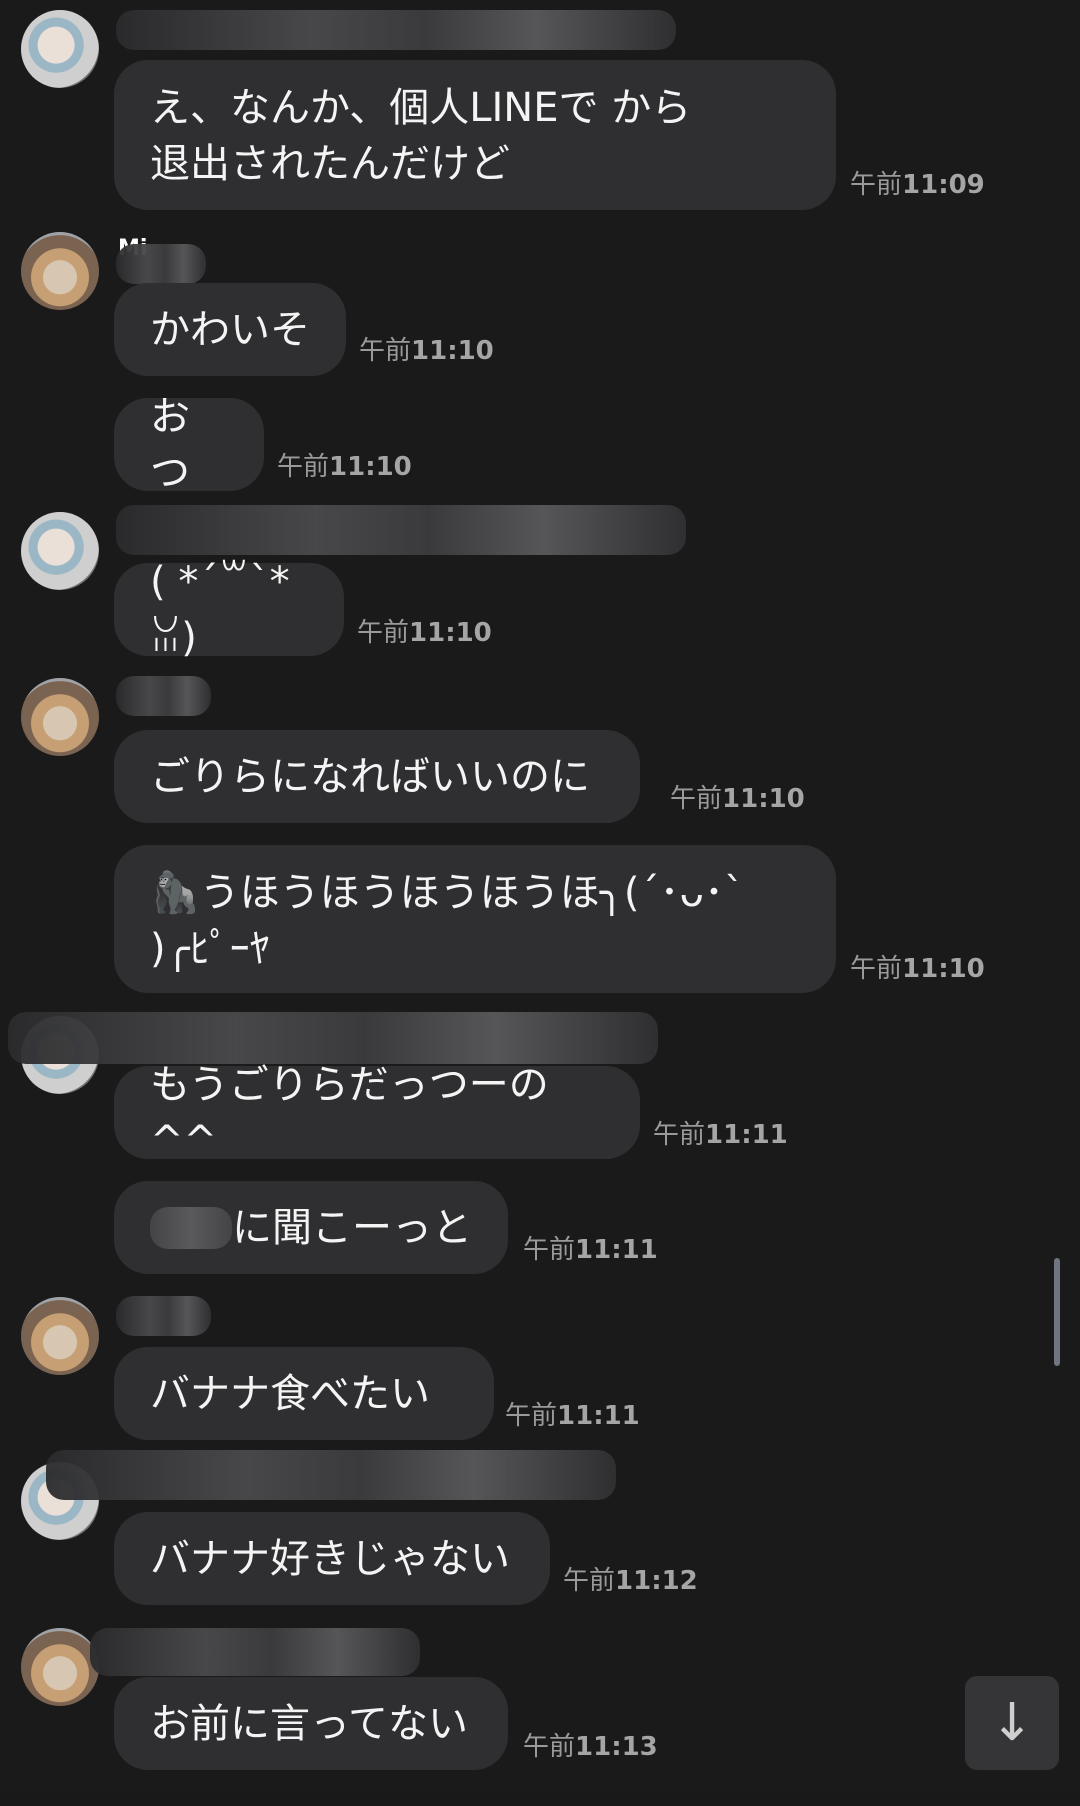 The width and height of the screenshot is (1080, 1806). What do you see at coordinates (447, 921) in the screenshot?
I see `message-text: 🦍うほうほうほうほうほ╮(´･ᴗ･` )╭ﾋﾟｰﾔ` at bounding box center [447, 921].